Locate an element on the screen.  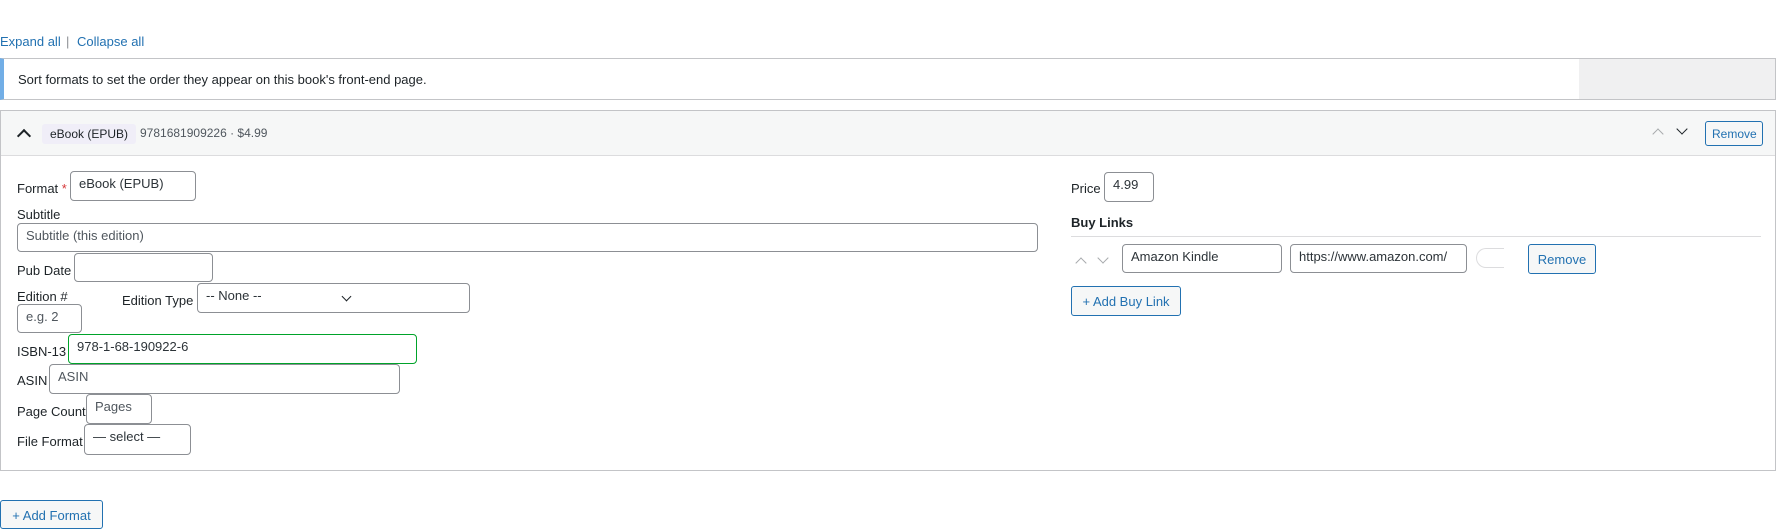
notice-shade is located at coordinates (1677, 79).